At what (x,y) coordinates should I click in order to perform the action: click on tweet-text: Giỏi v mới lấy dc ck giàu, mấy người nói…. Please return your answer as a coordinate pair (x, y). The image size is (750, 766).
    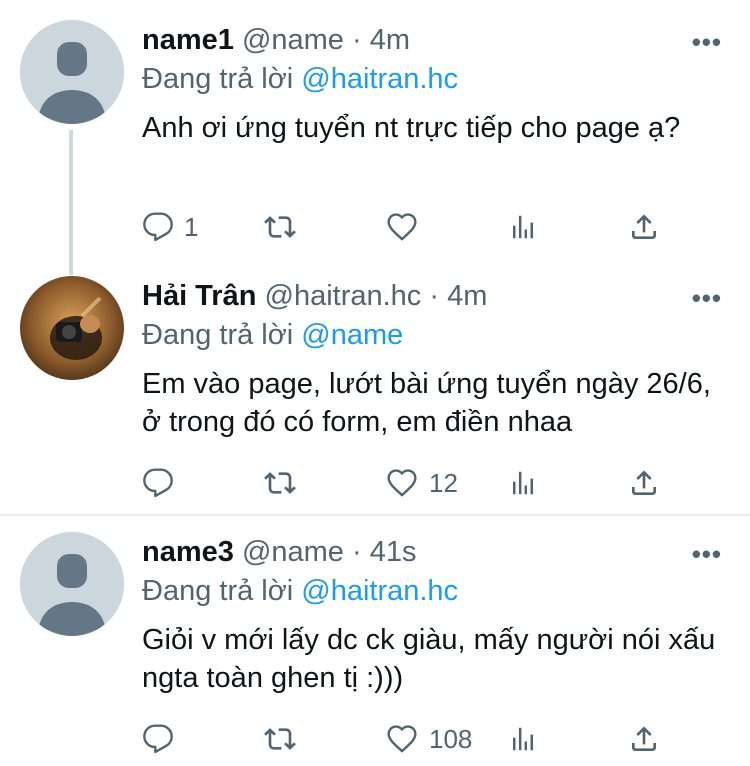
    Looking at the image, I should click on (429, 659).